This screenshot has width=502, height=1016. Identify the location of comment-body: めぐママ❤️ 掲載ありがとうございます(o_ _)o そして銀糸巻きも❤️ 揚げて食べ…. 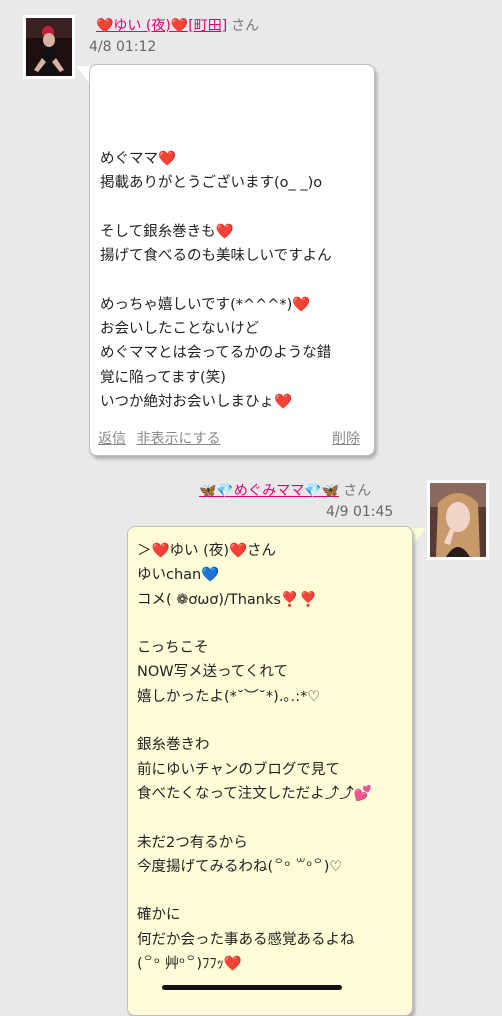
(233, 280).